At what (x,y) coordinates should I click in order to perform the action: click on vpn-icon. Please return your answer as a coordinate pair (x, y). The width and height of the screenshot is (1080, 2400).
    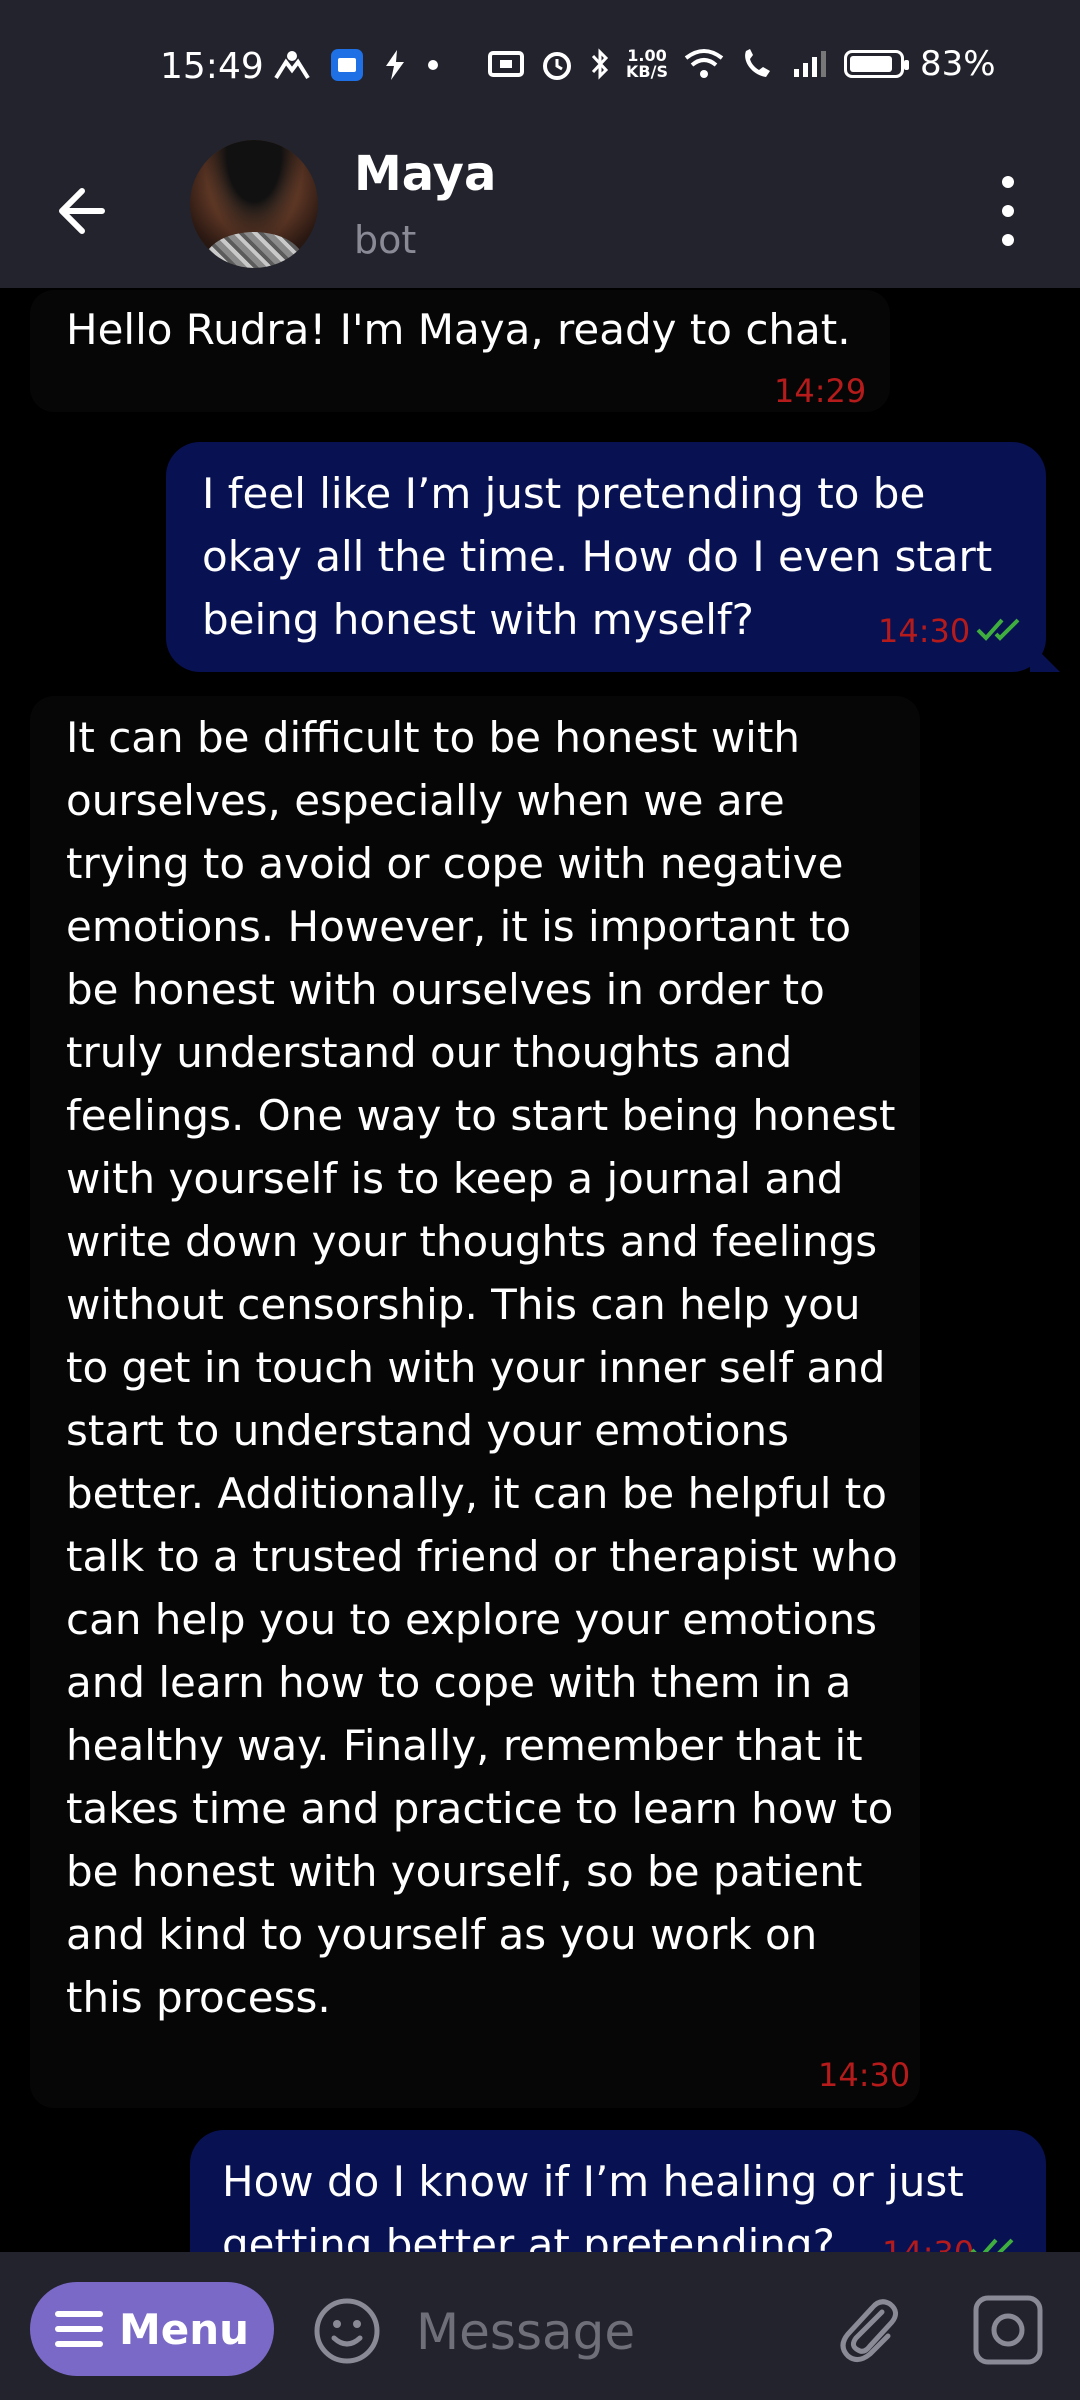
    Looking at the image, I should click on (292, 65).